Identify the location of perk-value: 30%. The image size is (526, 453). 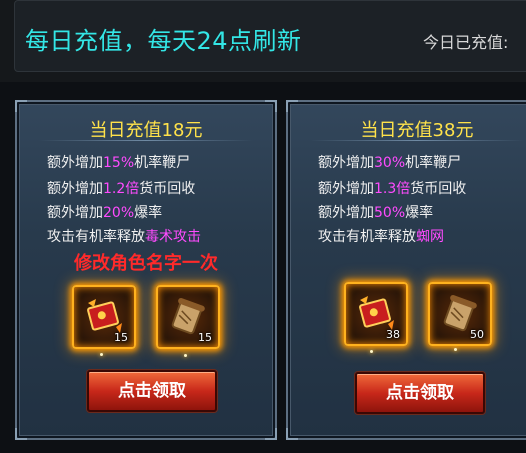
(390, 163).